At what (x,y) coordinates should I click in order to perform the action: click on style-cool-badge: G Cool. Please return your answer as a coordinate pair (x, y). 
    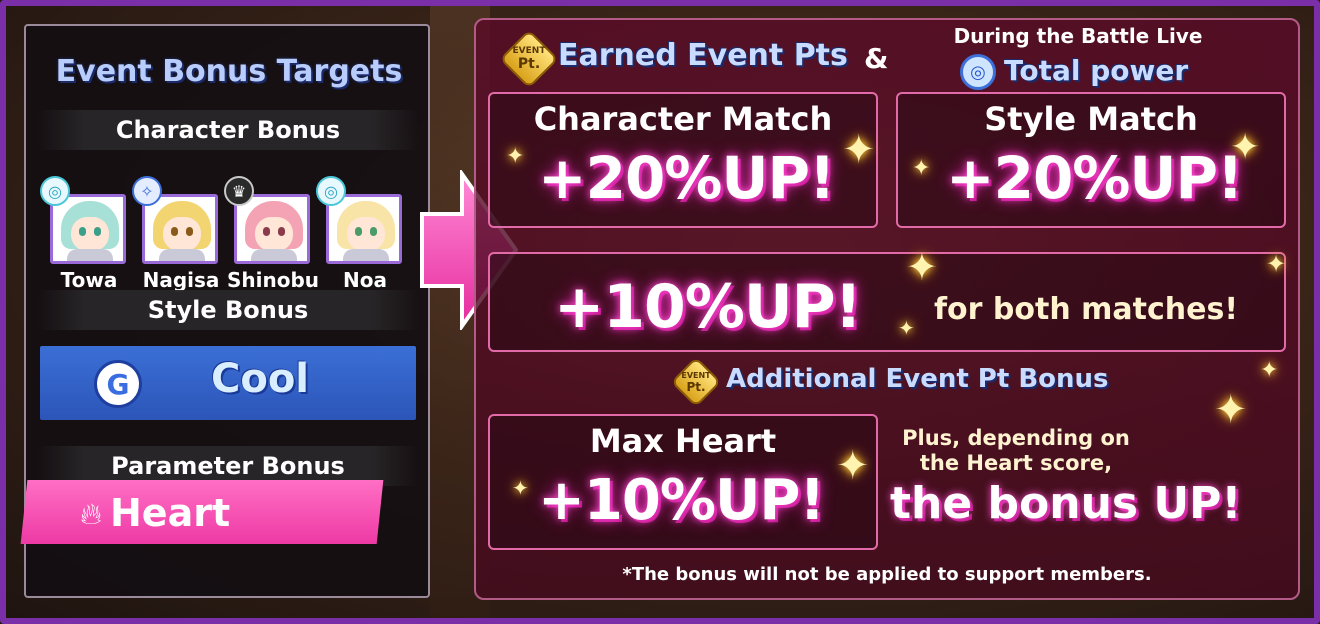
    Looking at the image, I should click on (228, 383).